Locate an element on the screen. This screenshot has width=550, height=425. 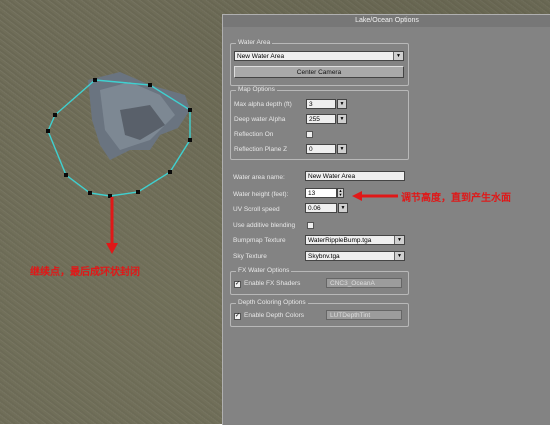
depth-tint-field: LUTDepthTint is located at coordinates (364, 315).